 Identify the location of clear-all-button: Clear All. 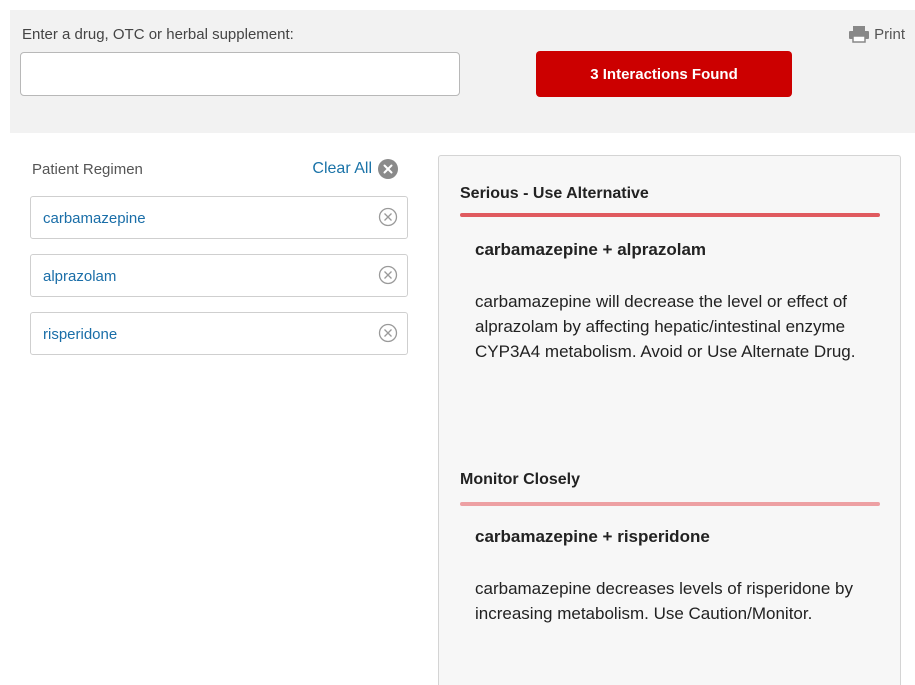
(355, 169).